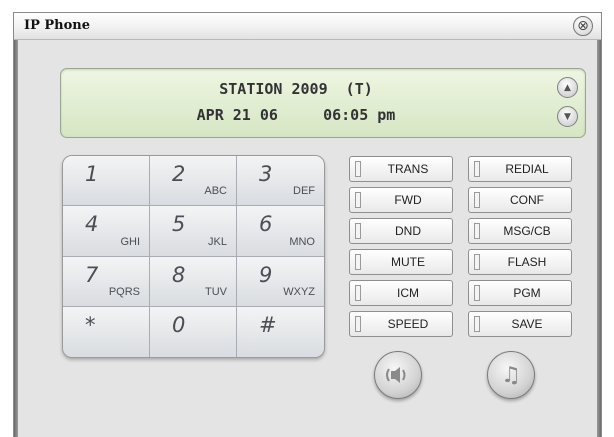 Image resolution: width=614 pixels, height=437 pixels. Describe the element at coordinates (106, 231) in the screenshot. I see `key-4: 4 GHI` at that location.